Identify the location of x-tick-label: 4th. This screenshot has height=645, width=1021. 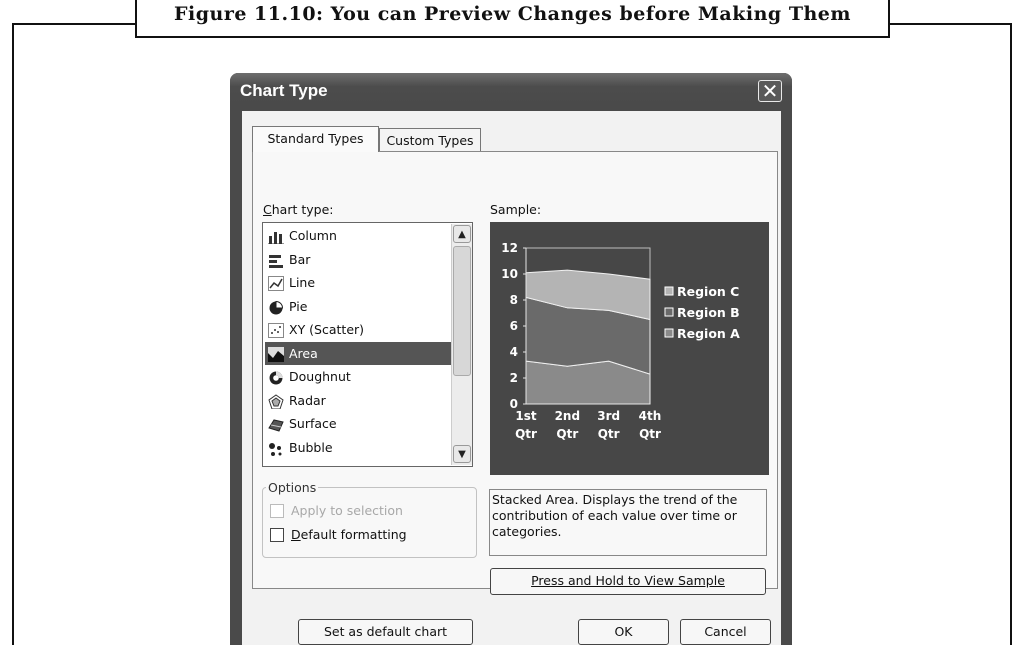
(650, 416).